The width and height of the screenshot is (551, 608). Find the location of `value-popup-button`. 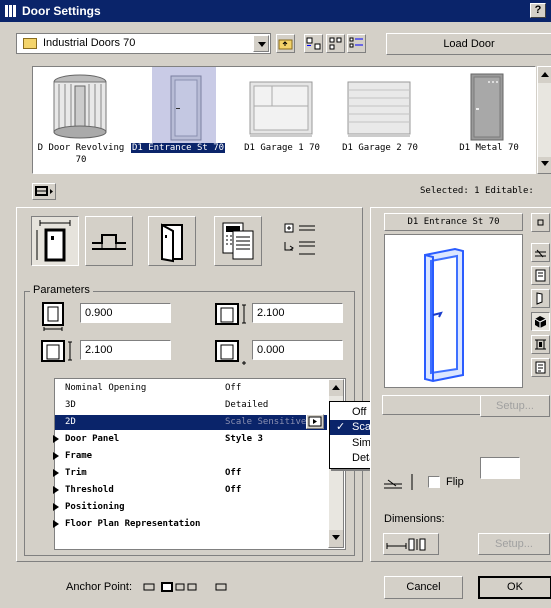

value-popup-button is located at coordinates (315, 421).